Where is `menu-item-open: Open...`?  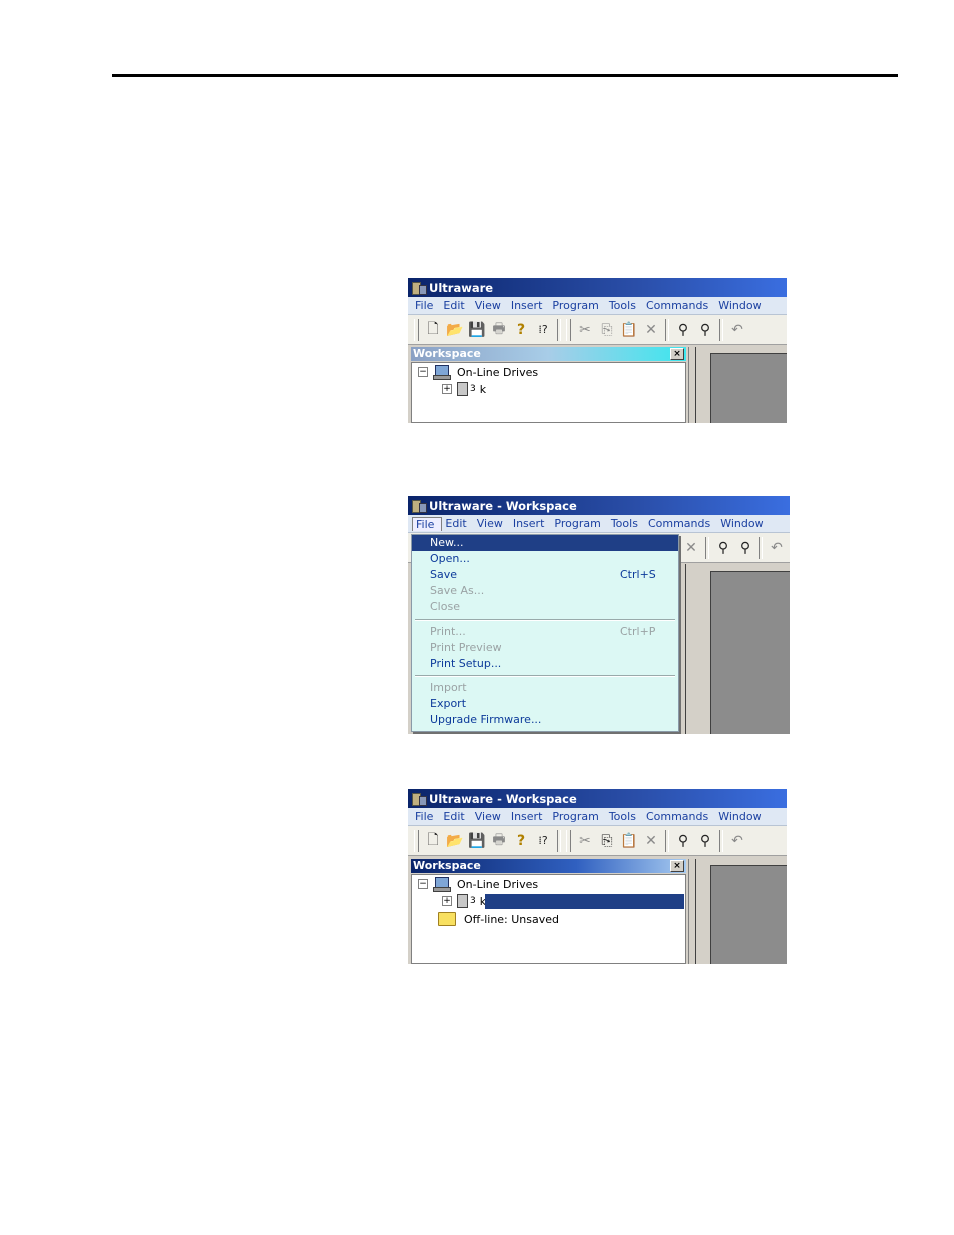
menu-item-open: Open... is located at coordinates (545, 559).